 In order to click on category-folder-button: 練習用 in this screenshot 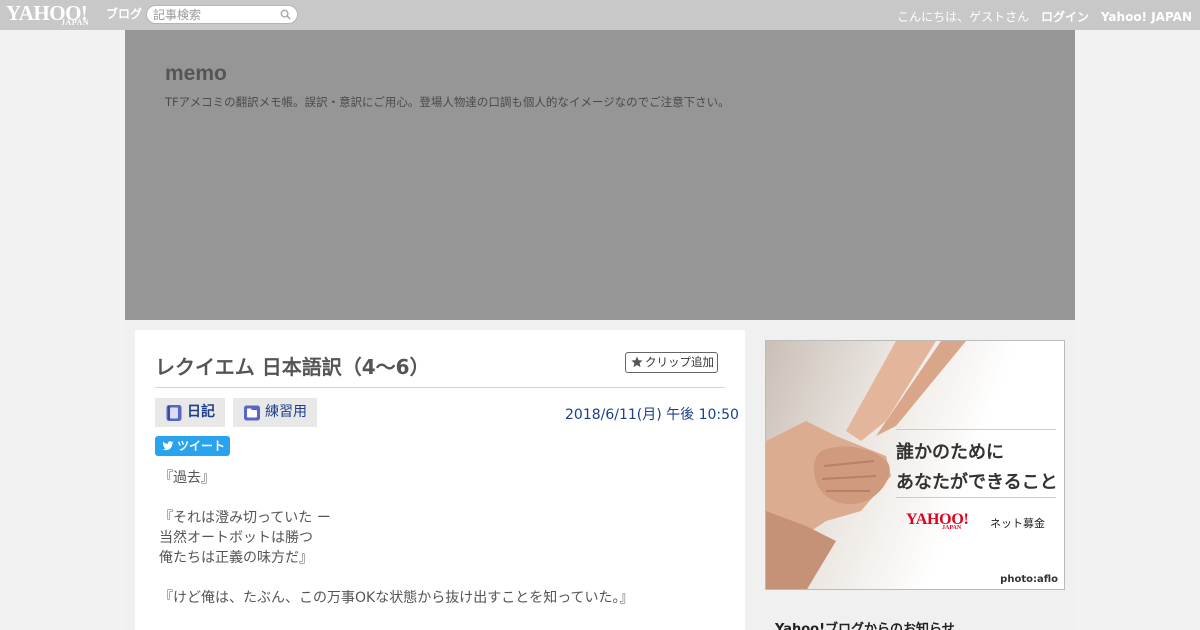, I will do `click(275, 412)`.